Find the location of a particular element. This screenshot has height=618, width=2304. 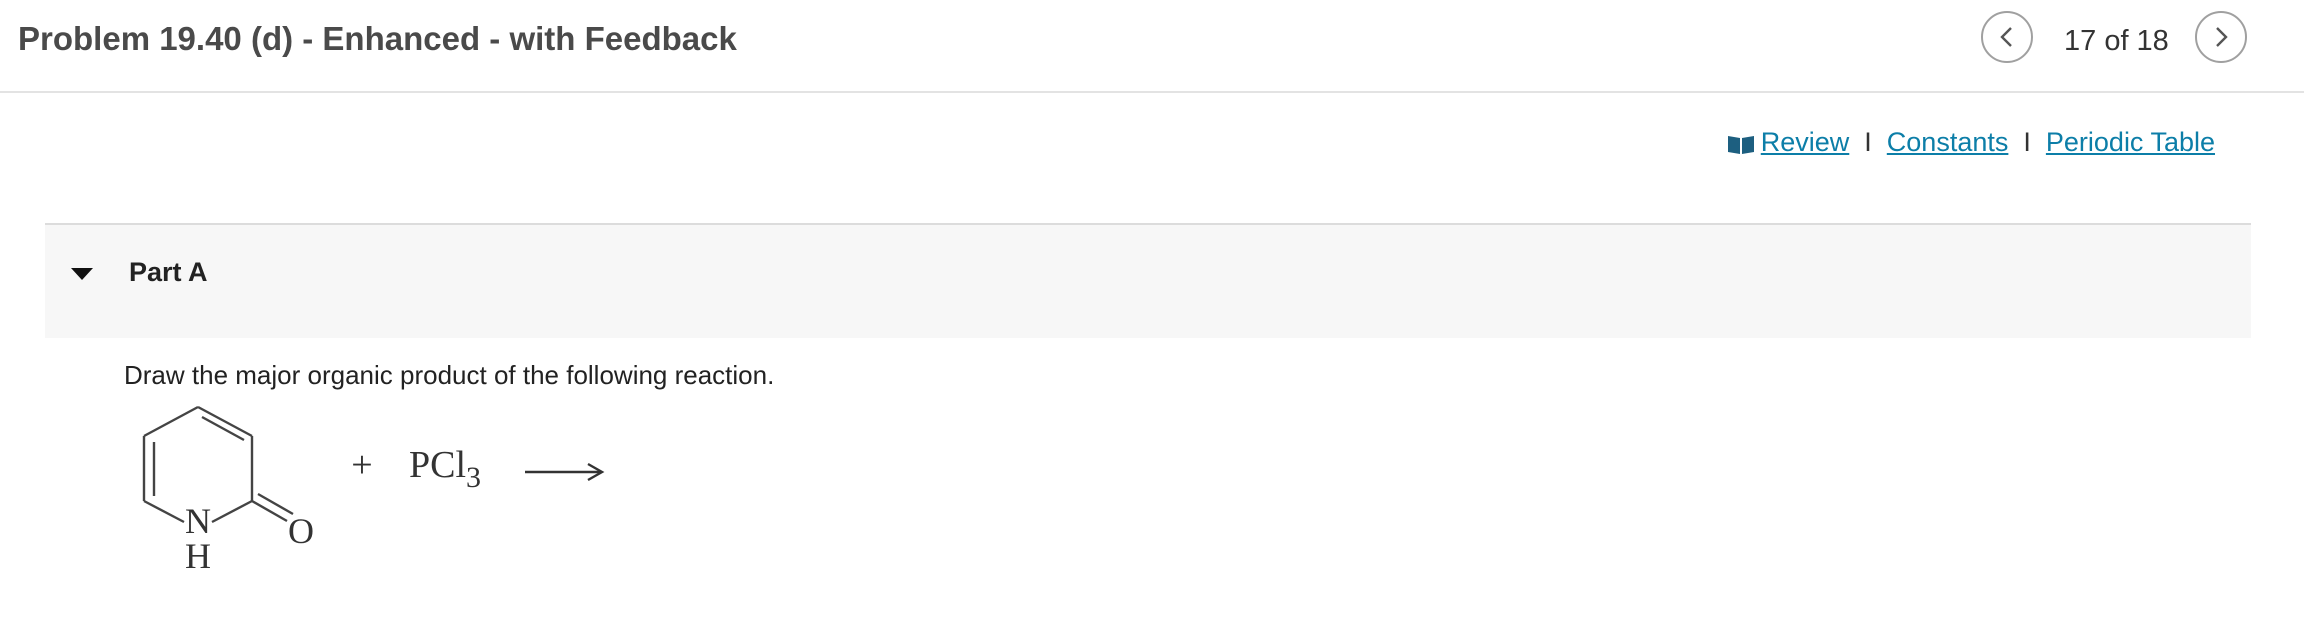

chevron-left-icon is located at coordinates (2006, 37).